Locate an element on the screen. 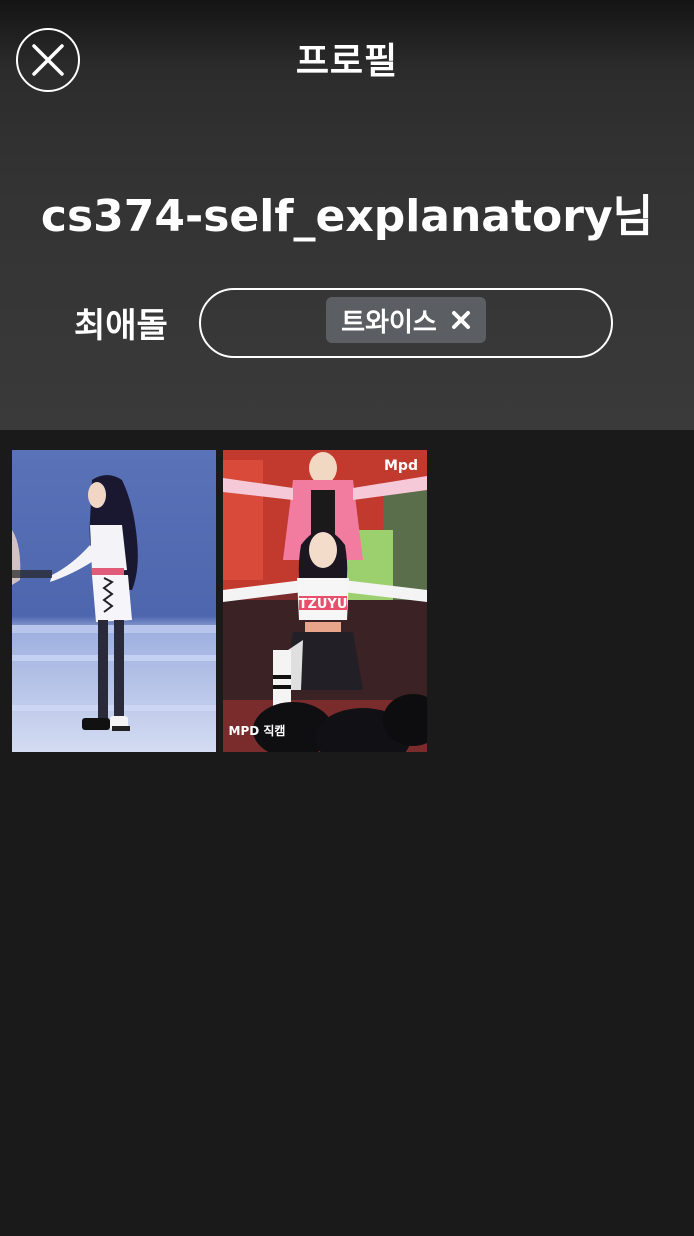  page-title: 프로필 is located at coordinates (347, 61).